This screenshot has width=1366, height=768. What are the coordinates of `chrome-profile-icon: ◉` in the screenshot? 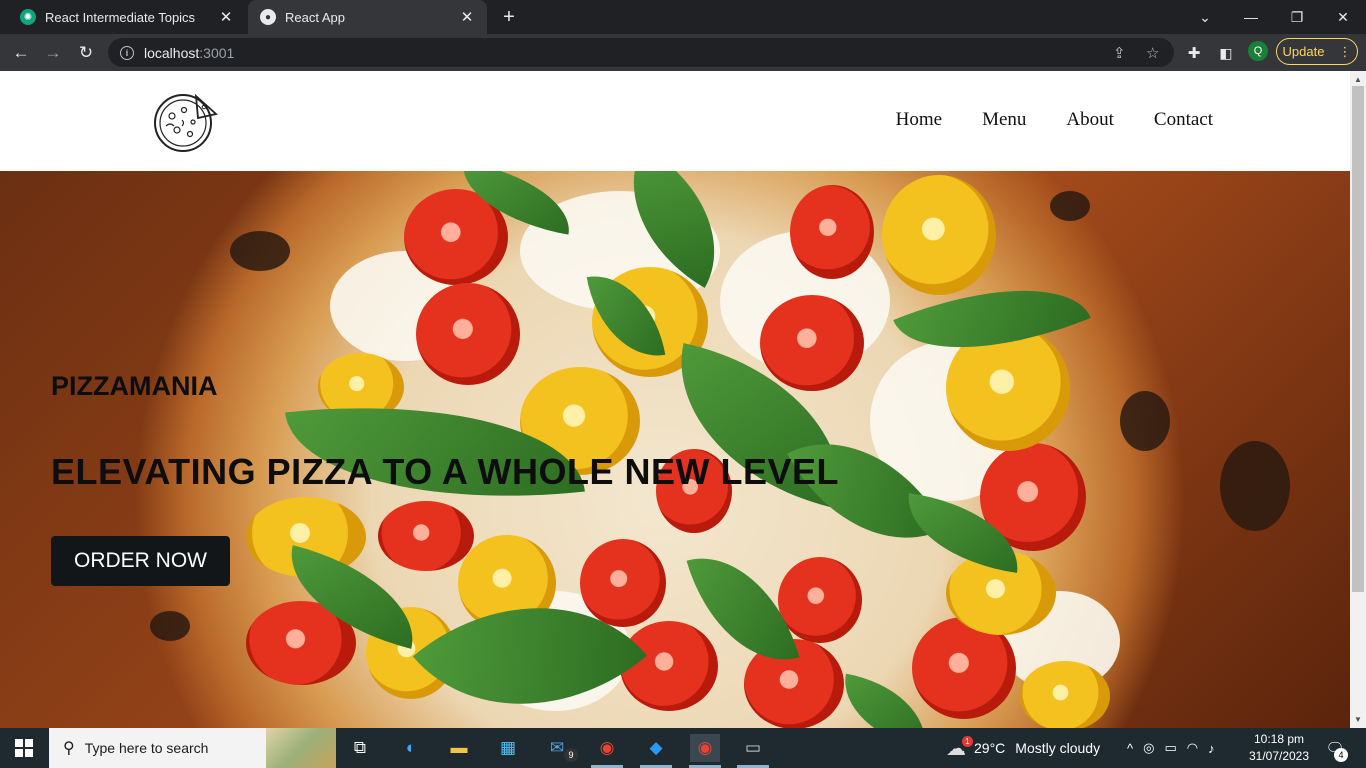 It's located at (705, 748).